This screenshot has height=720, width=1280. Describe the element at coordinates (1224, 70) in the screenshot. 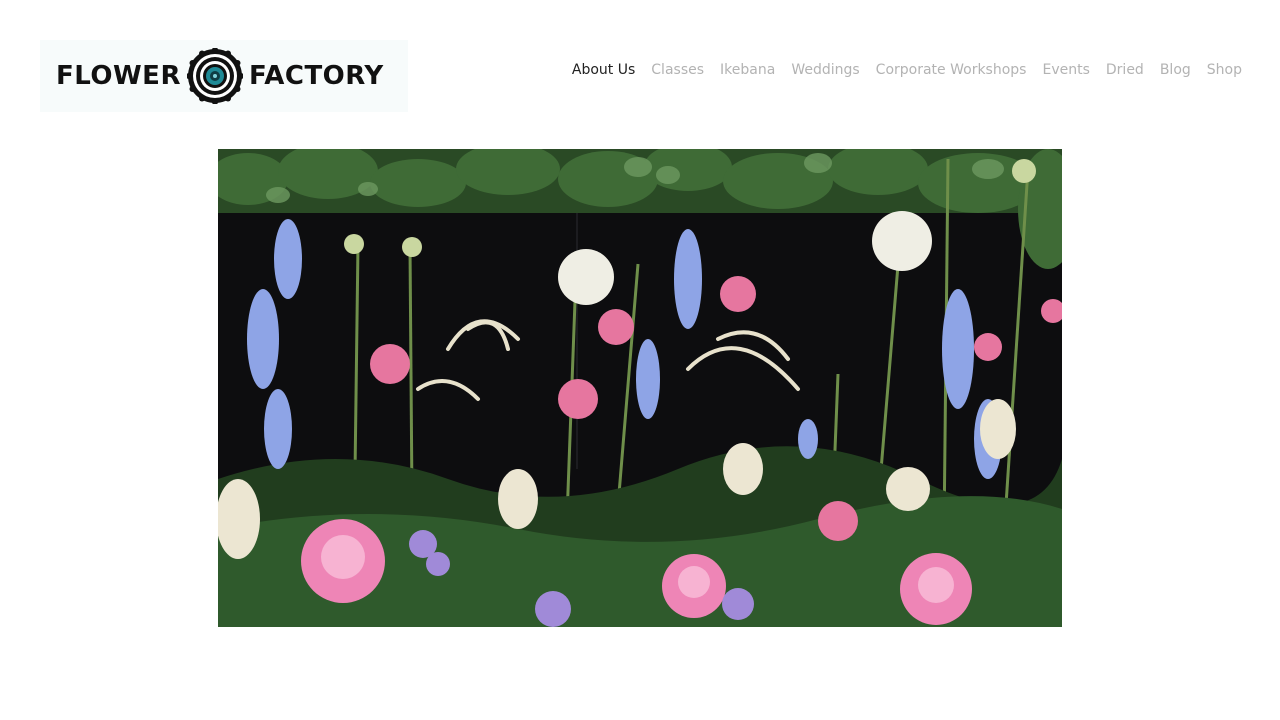

I see `nav-item-shop: Shop` at that location.